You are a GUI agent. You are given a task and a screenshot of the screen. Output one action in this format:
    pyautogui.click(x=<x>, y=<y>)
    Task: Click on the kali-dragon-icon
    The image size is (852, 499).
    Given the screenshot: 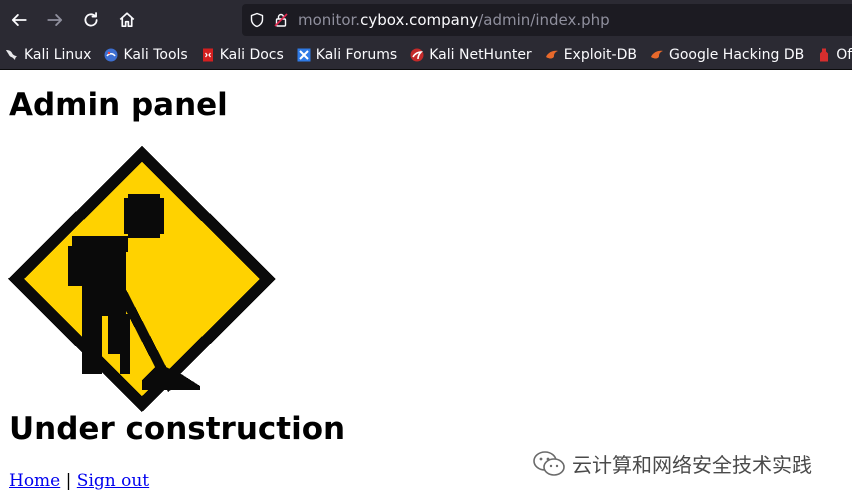 What is the action you would take?
    pyautogui.click(x=12, y=55)
    